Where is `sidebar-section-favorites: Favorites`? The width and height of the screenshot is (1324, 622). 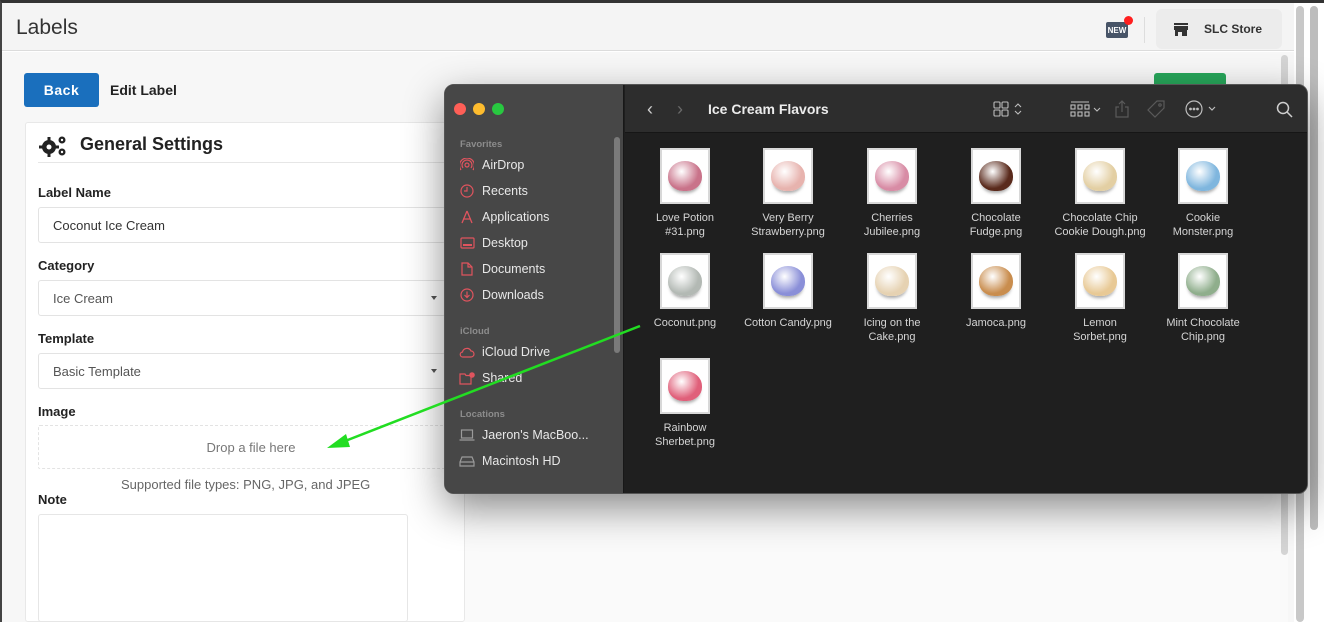 sidebar-section-favorites: Favorites is located at coordinates (481, 144).